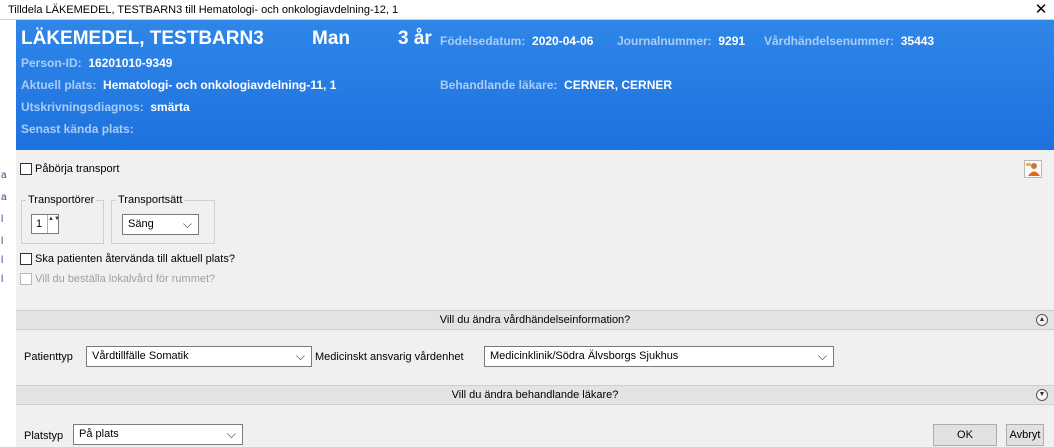  I want to click on transport-mode-label: Transportsätt, so click(150, 200).